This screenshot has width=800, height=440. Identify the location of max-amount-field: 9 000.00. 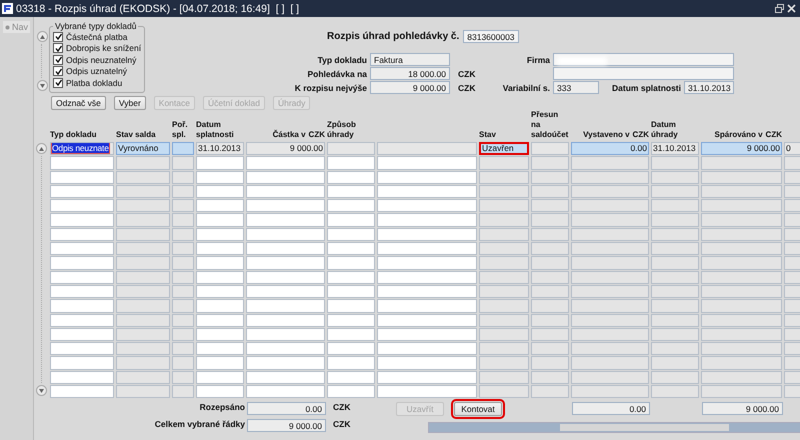
(410, 87).